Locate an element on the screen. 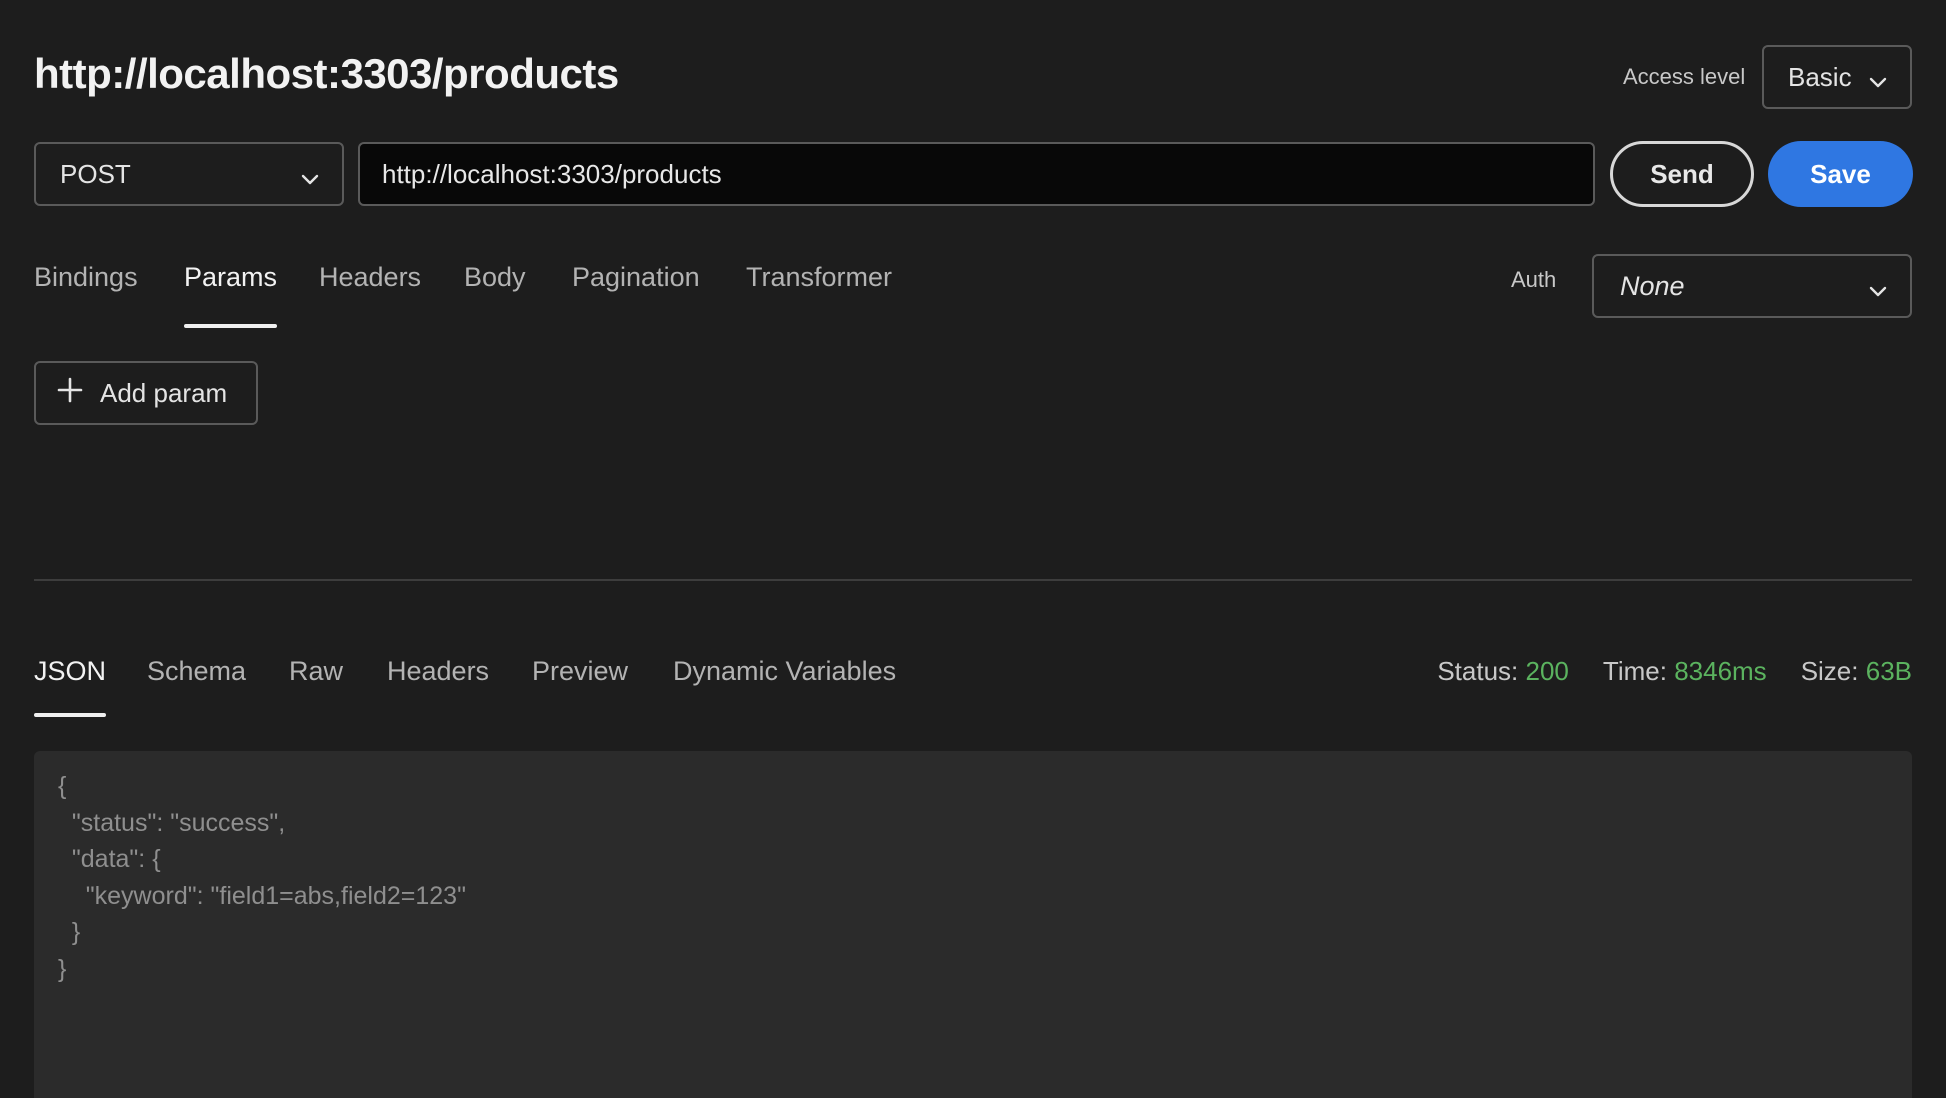 The image size is (1946, 1098). time-value: 8346ms is located at coordinates (1720, 671).